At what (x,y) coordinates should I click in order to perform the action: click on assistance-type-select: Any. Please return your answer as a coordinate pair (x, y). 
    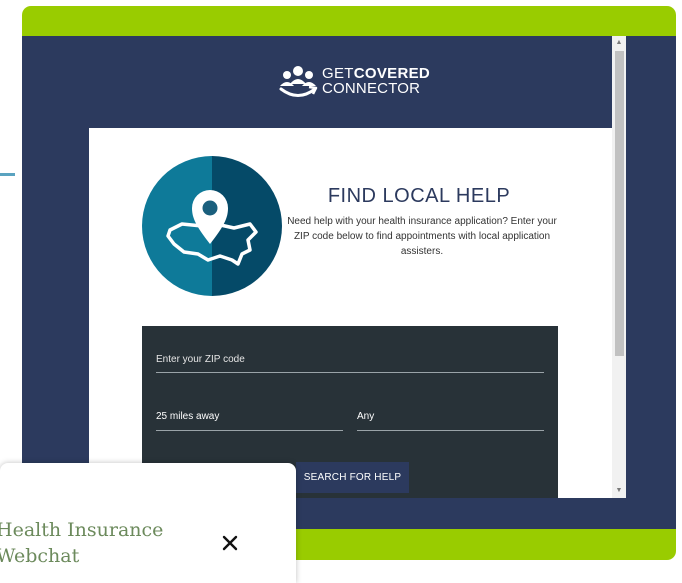
    Looking at the image, I should click on (450, 417).